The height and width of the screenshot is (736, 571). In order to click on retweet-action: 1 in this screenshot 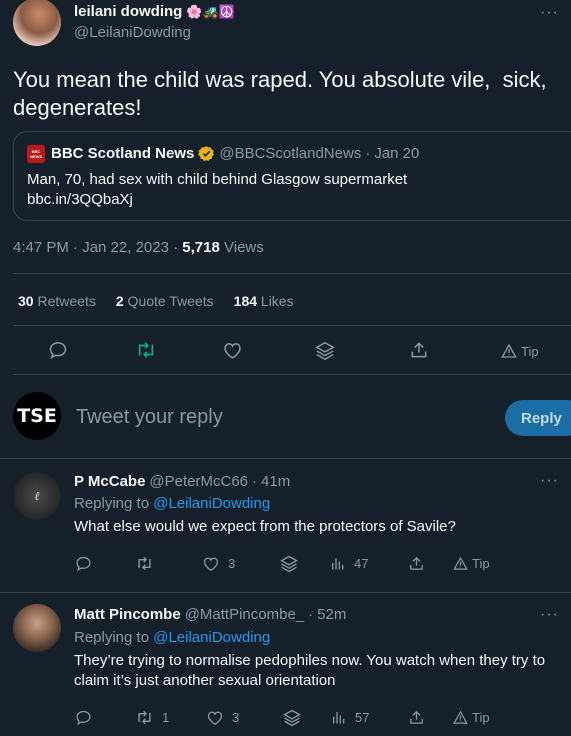, I will do `click(152, 717)`.